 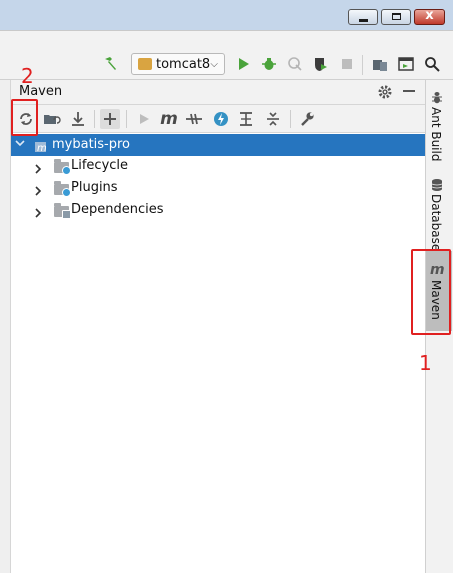 What do you see at coordinates (27, 76) in the screenshot?
I see `annotation-label-2: 2` at bounding box center [27, 76].